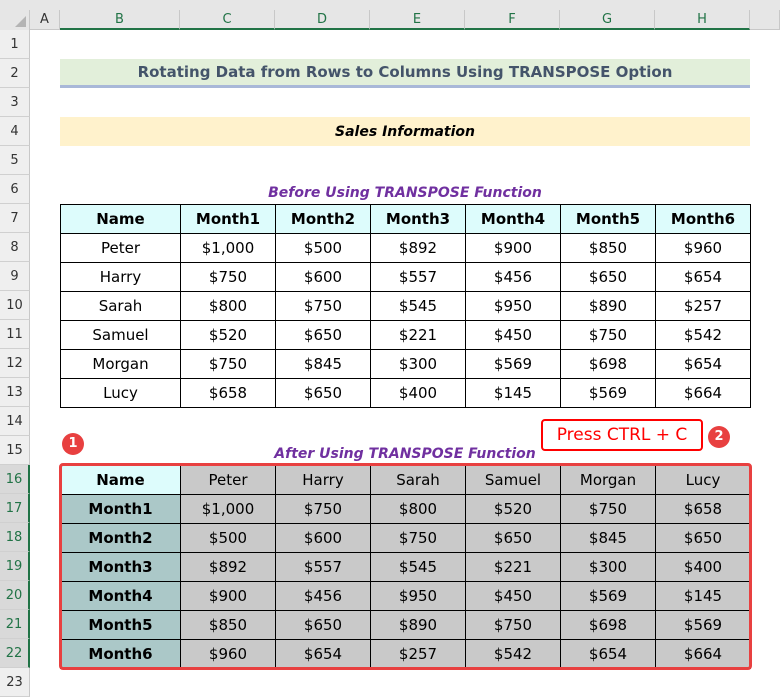 Image resolution: width=780 pixels, height=698 pixels. What do you see at coordinates (418, 248) in the screenshot?
I see `table-cell: $892` at bounding box center [418, 248].